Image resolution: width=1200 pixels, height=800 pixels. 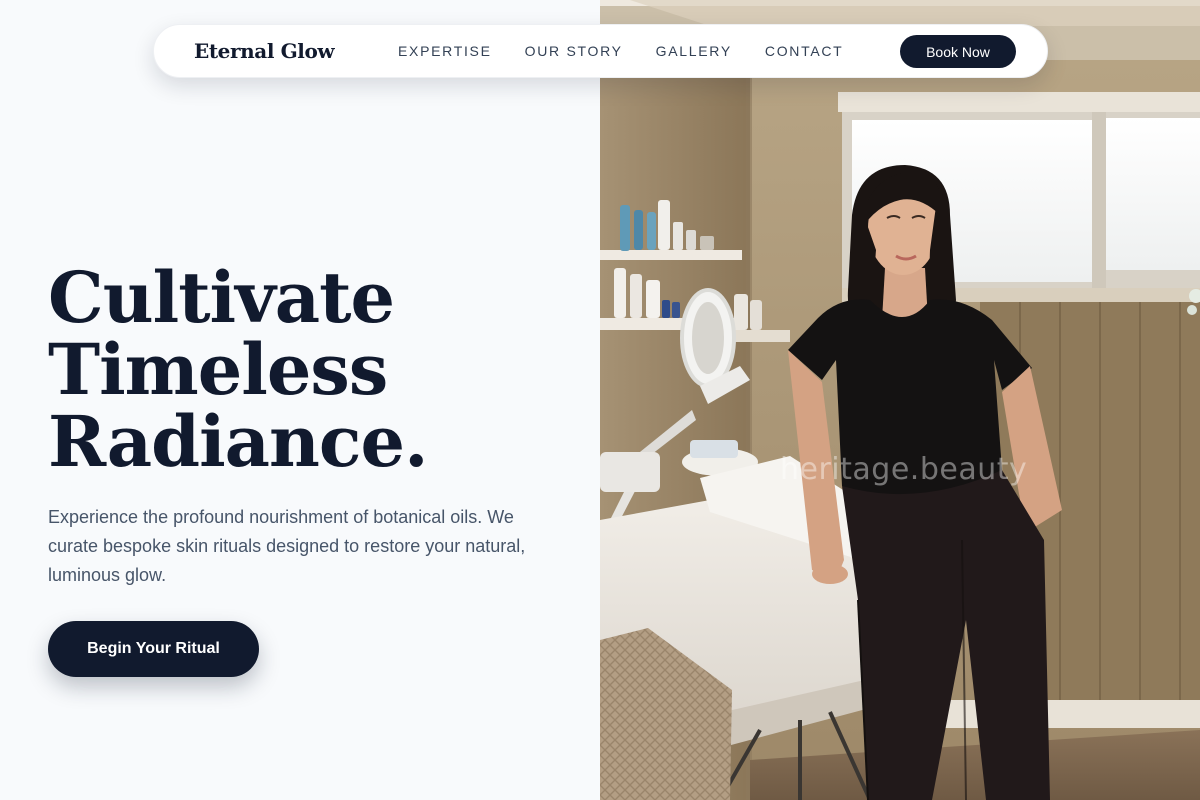 I want to click on hero-title-line-1: Cultivate, so click(x=221, y=297).